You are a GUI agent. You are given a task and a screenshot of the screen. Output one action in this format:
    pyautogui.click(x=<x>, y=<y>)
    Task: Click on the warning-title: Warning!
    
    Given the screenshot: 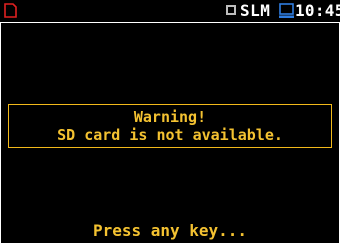 What is the action you would take?
    pyautogui.click(x=170, y=117)
    